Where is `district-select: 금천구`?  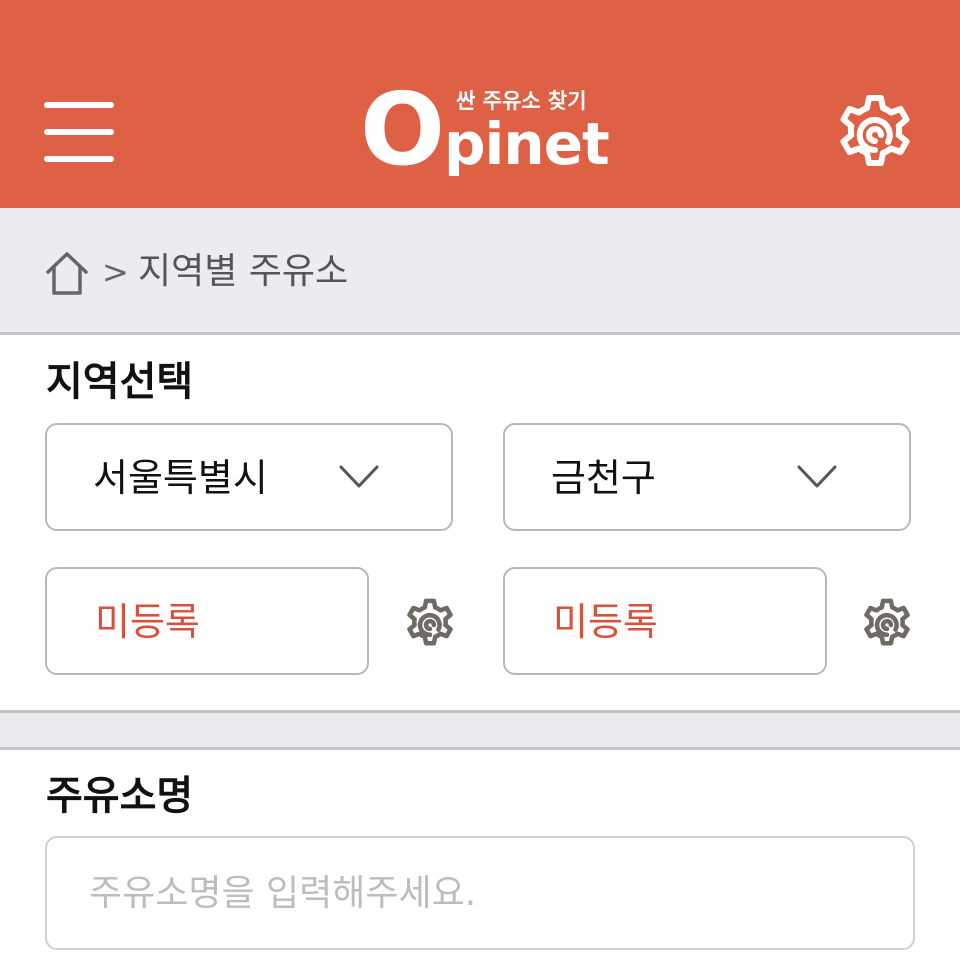
district-select: 금천구 is located at coordinates (707, 477).